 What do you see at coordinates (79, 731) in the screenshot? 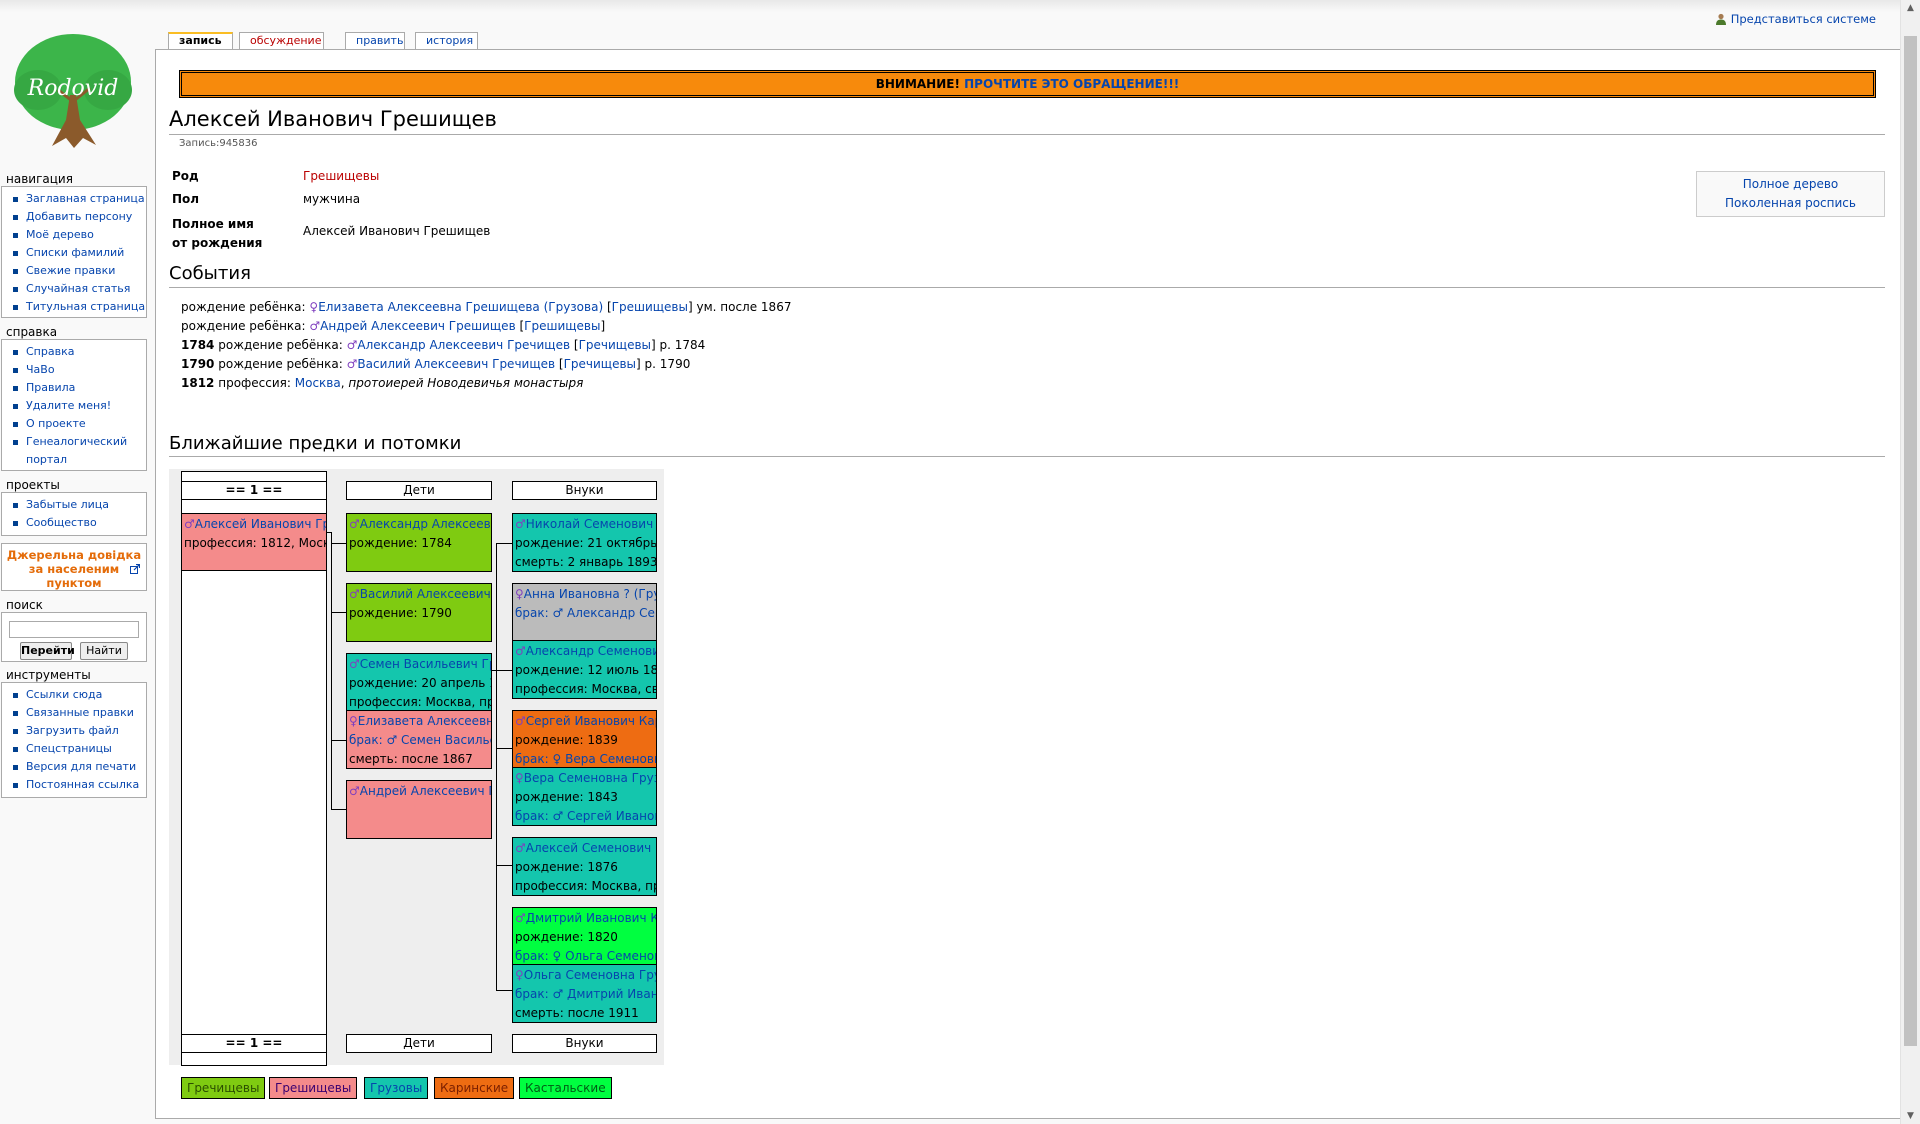
I see `upload-file-link: Загрузить файл` at bounding box center [79, 731].